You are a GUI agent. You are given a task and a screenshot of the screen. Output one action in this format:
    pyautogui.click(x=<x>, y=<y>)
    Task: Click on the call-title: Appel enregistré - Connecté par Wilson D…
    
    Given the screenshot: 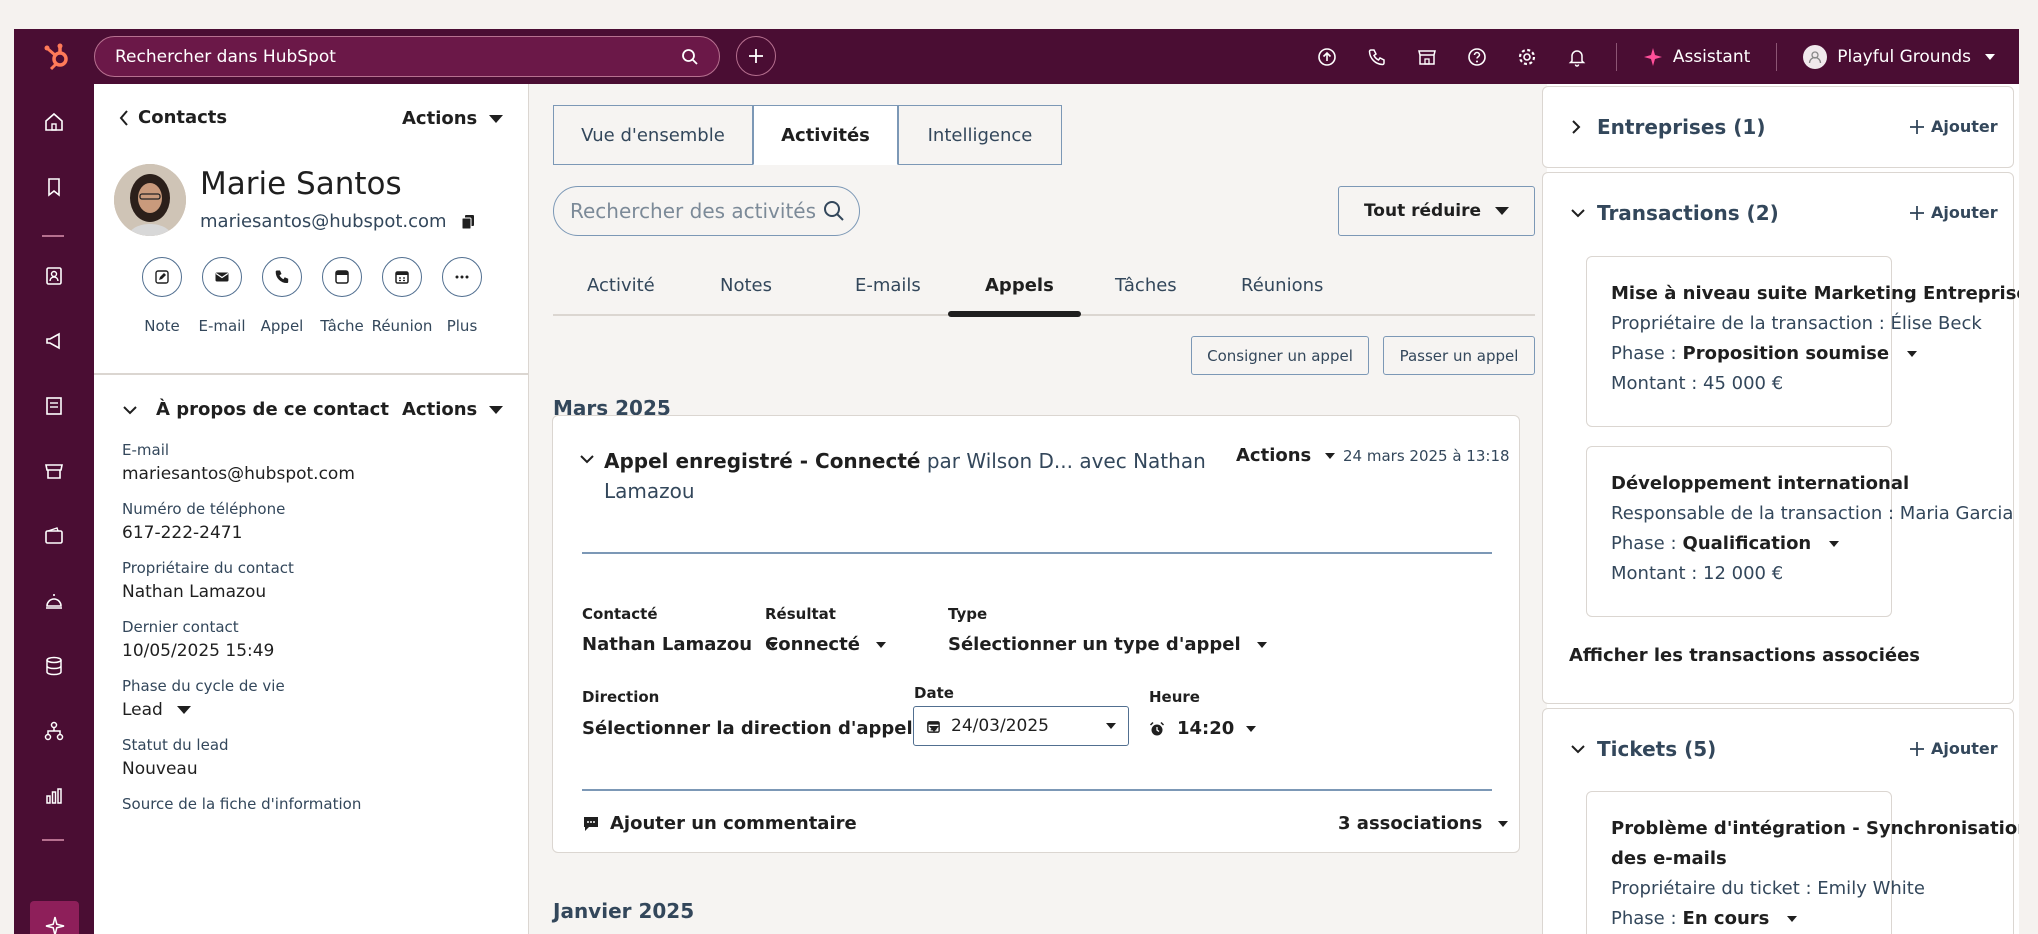 What is the action you would take?
    pyautogui.click(x=905, y=461)
    